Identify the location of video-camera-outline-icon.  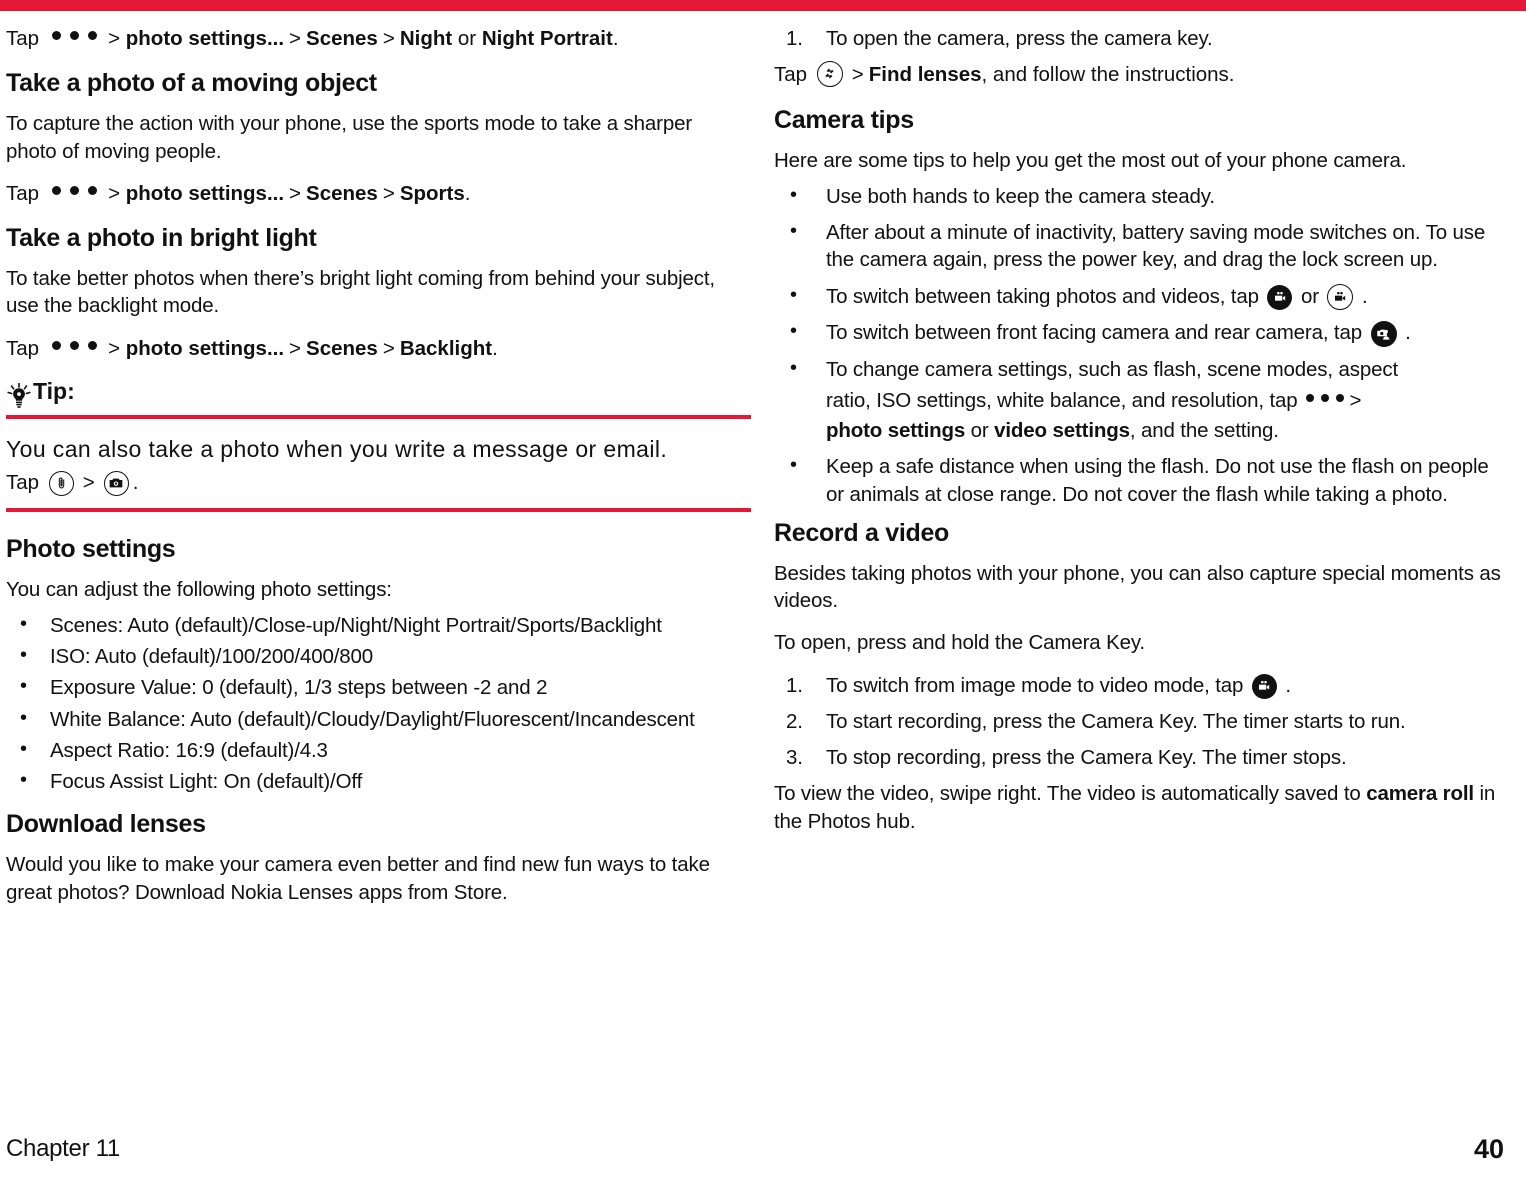
(1340, 297).